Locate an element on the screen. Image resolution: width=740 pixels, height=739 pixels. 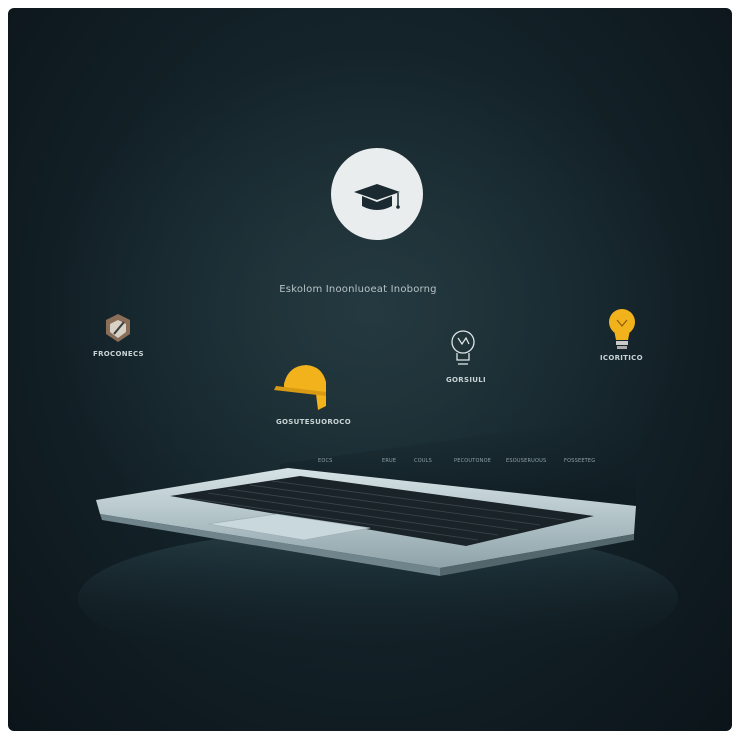
screen-menu-item: Fosseeteg is located at coordinates (580, 461).